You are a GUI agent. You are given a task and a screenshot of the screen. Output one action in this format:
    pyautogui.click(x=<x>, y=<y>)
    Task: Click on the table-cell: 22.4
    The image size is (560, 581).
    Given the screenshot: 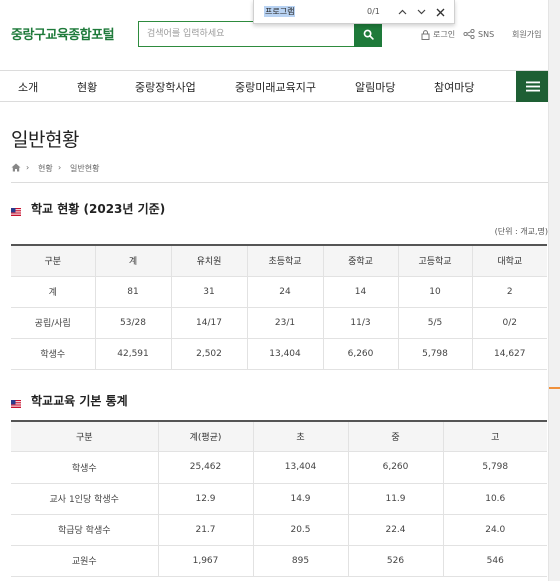 What is the action you would take?
    pyautogui.click(x=395, y=530)
    